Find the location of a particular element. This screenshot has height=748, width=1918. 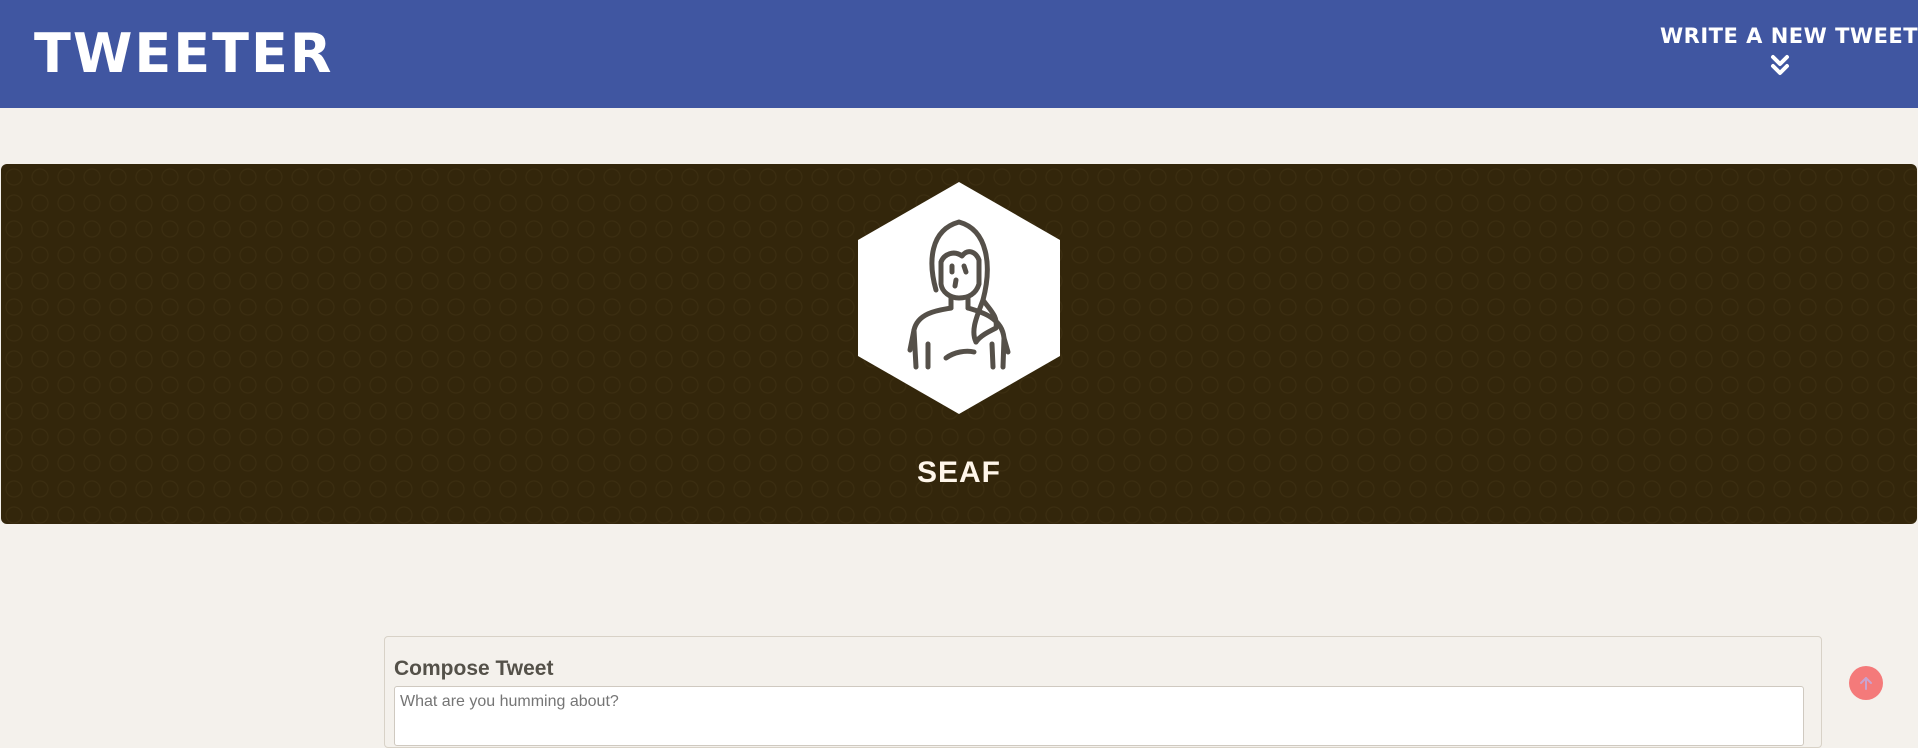

write-new-tweet-toggle: WRITE A NEW TWEET is located at coordinates (1789, 50).